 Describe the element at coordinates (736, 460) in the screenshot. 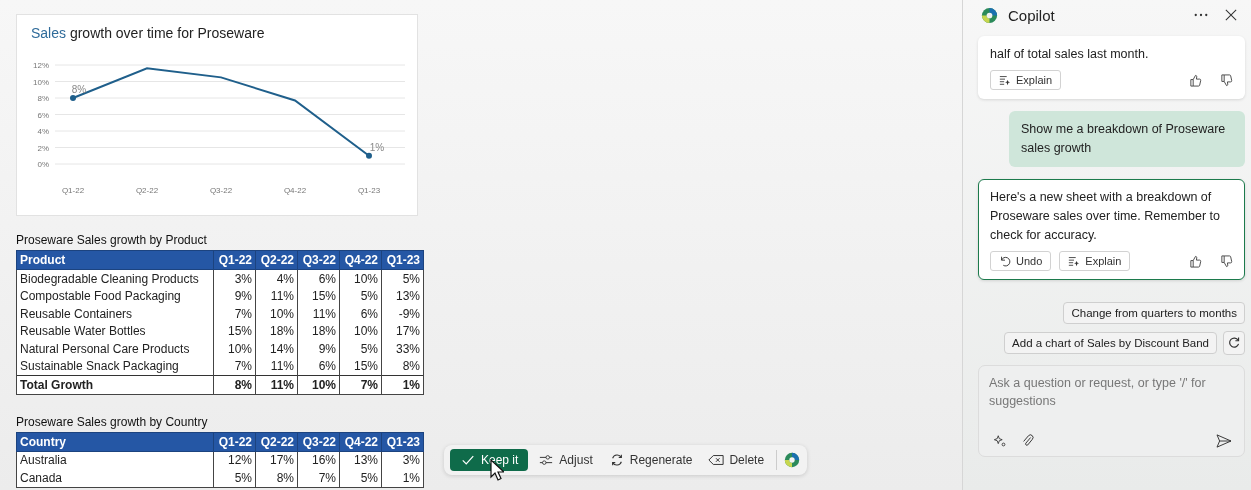

I see `delete-button: Delete` at that location.